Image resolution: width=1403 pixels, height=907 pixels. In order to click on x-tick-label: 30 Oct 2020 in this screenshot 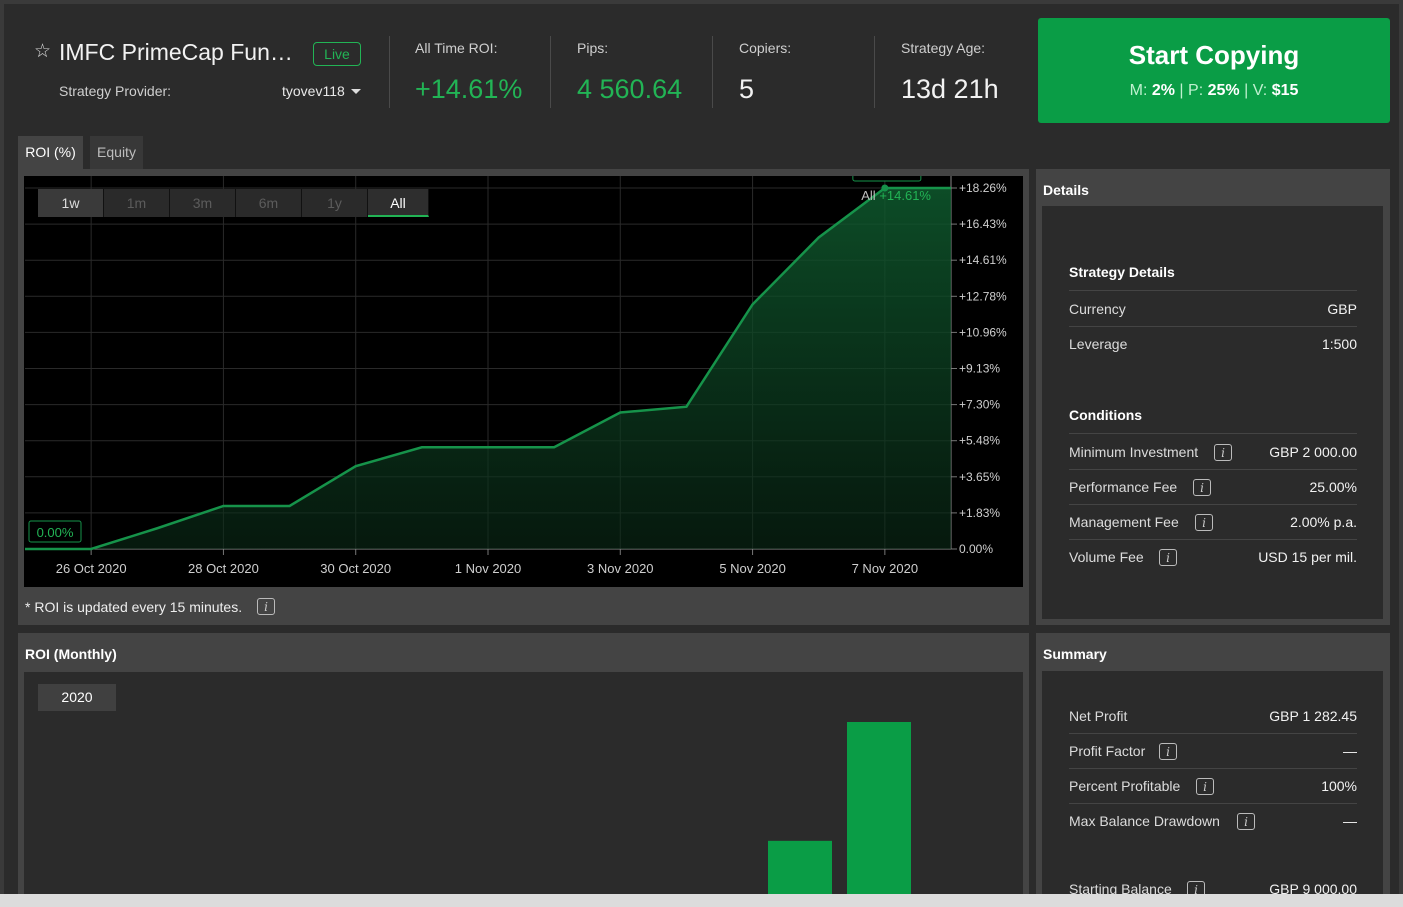, I will do `click(355, 568)`.